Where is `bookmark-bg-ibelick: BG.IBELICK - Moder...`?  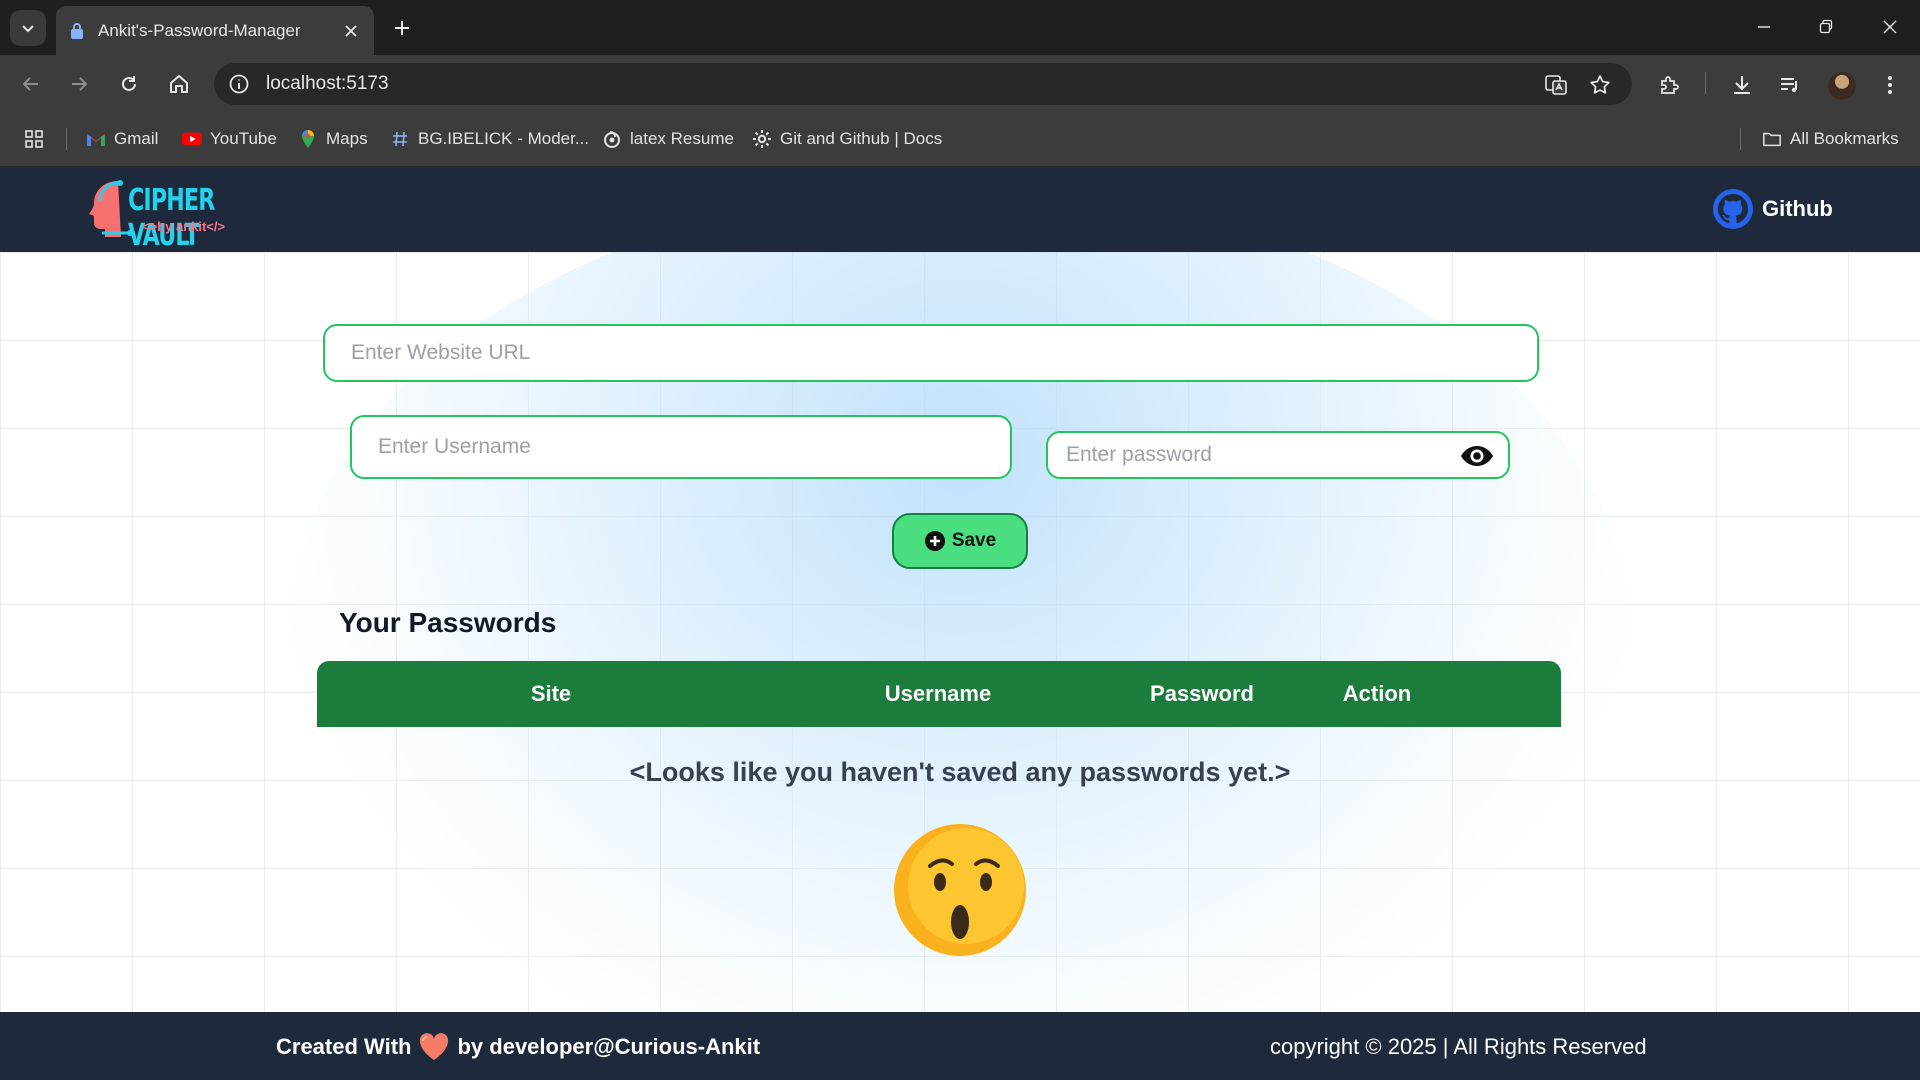
bookmark-bg-ibelick: BG.IBELICK - Moder... is located at coordinates (489, 139).